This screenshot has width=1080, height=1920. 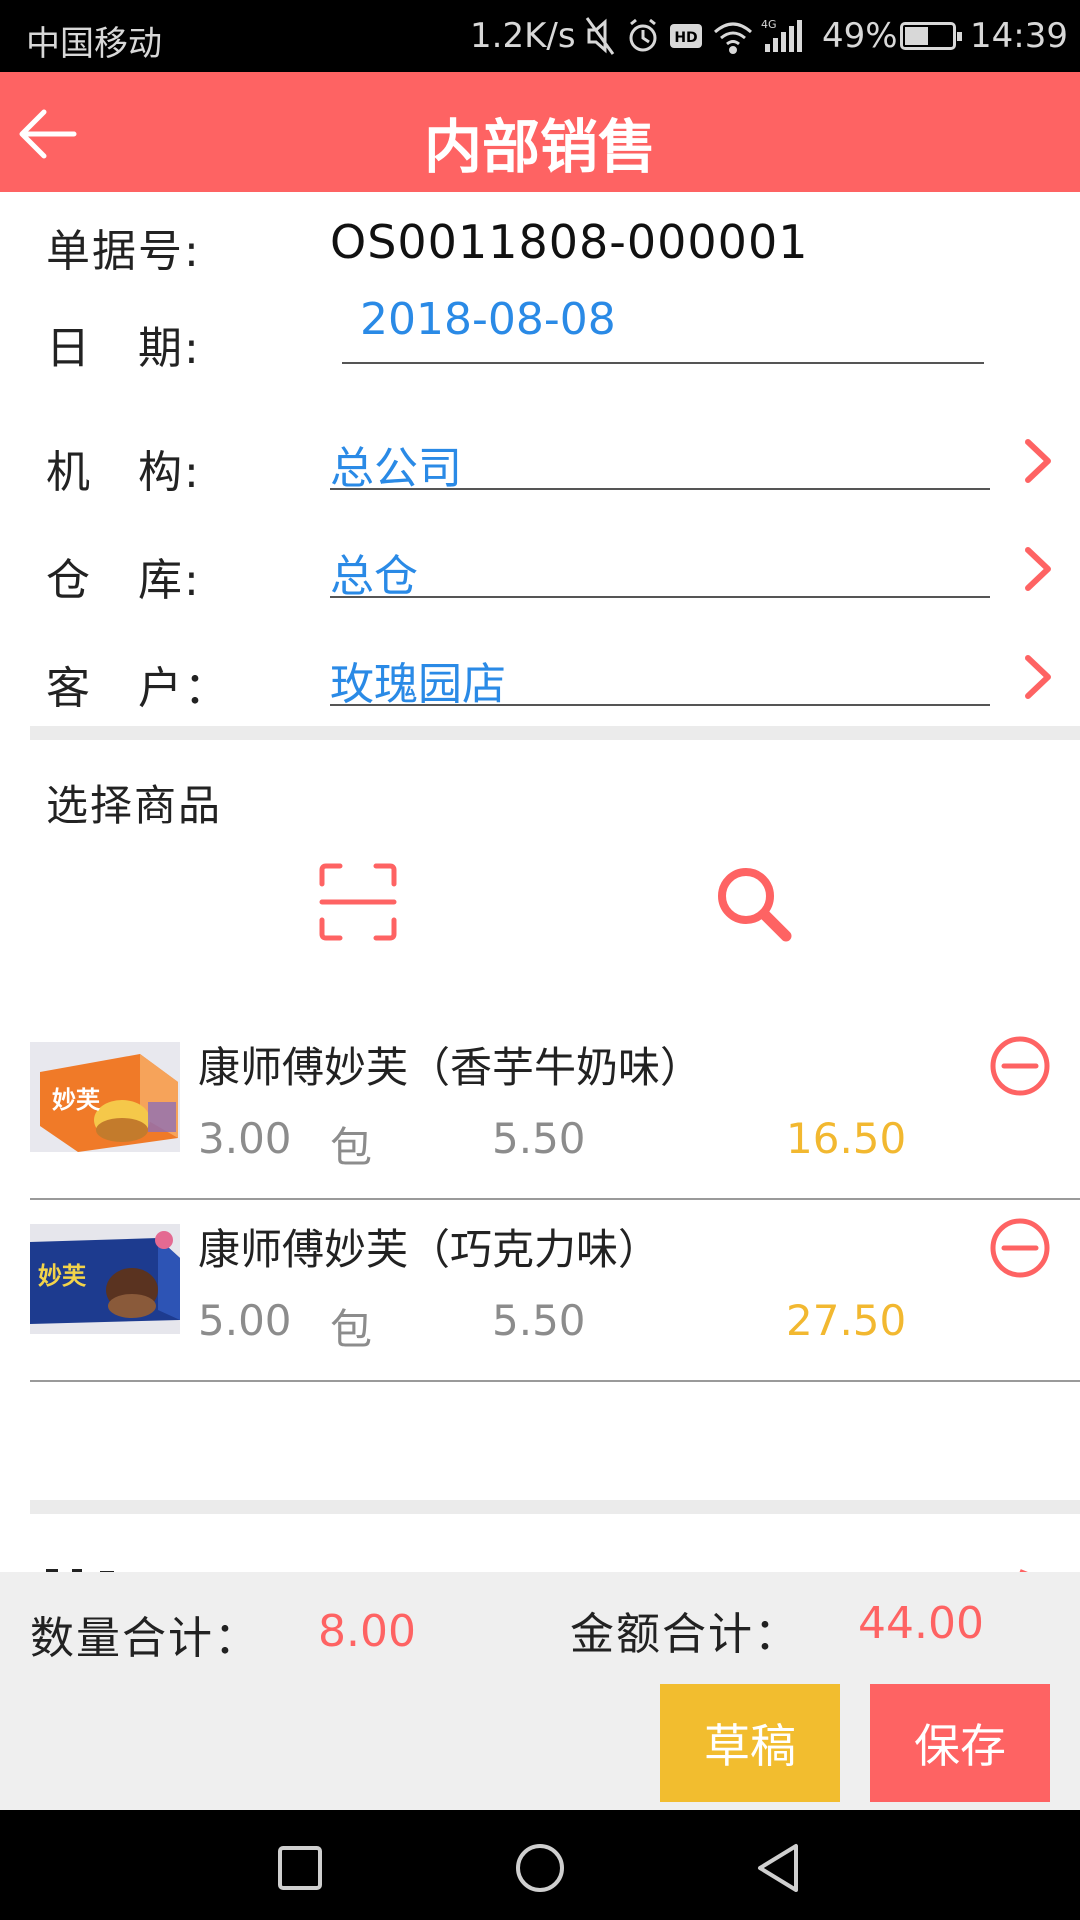 I want to click on hd-icon: HD, so click(x=686, y=36).